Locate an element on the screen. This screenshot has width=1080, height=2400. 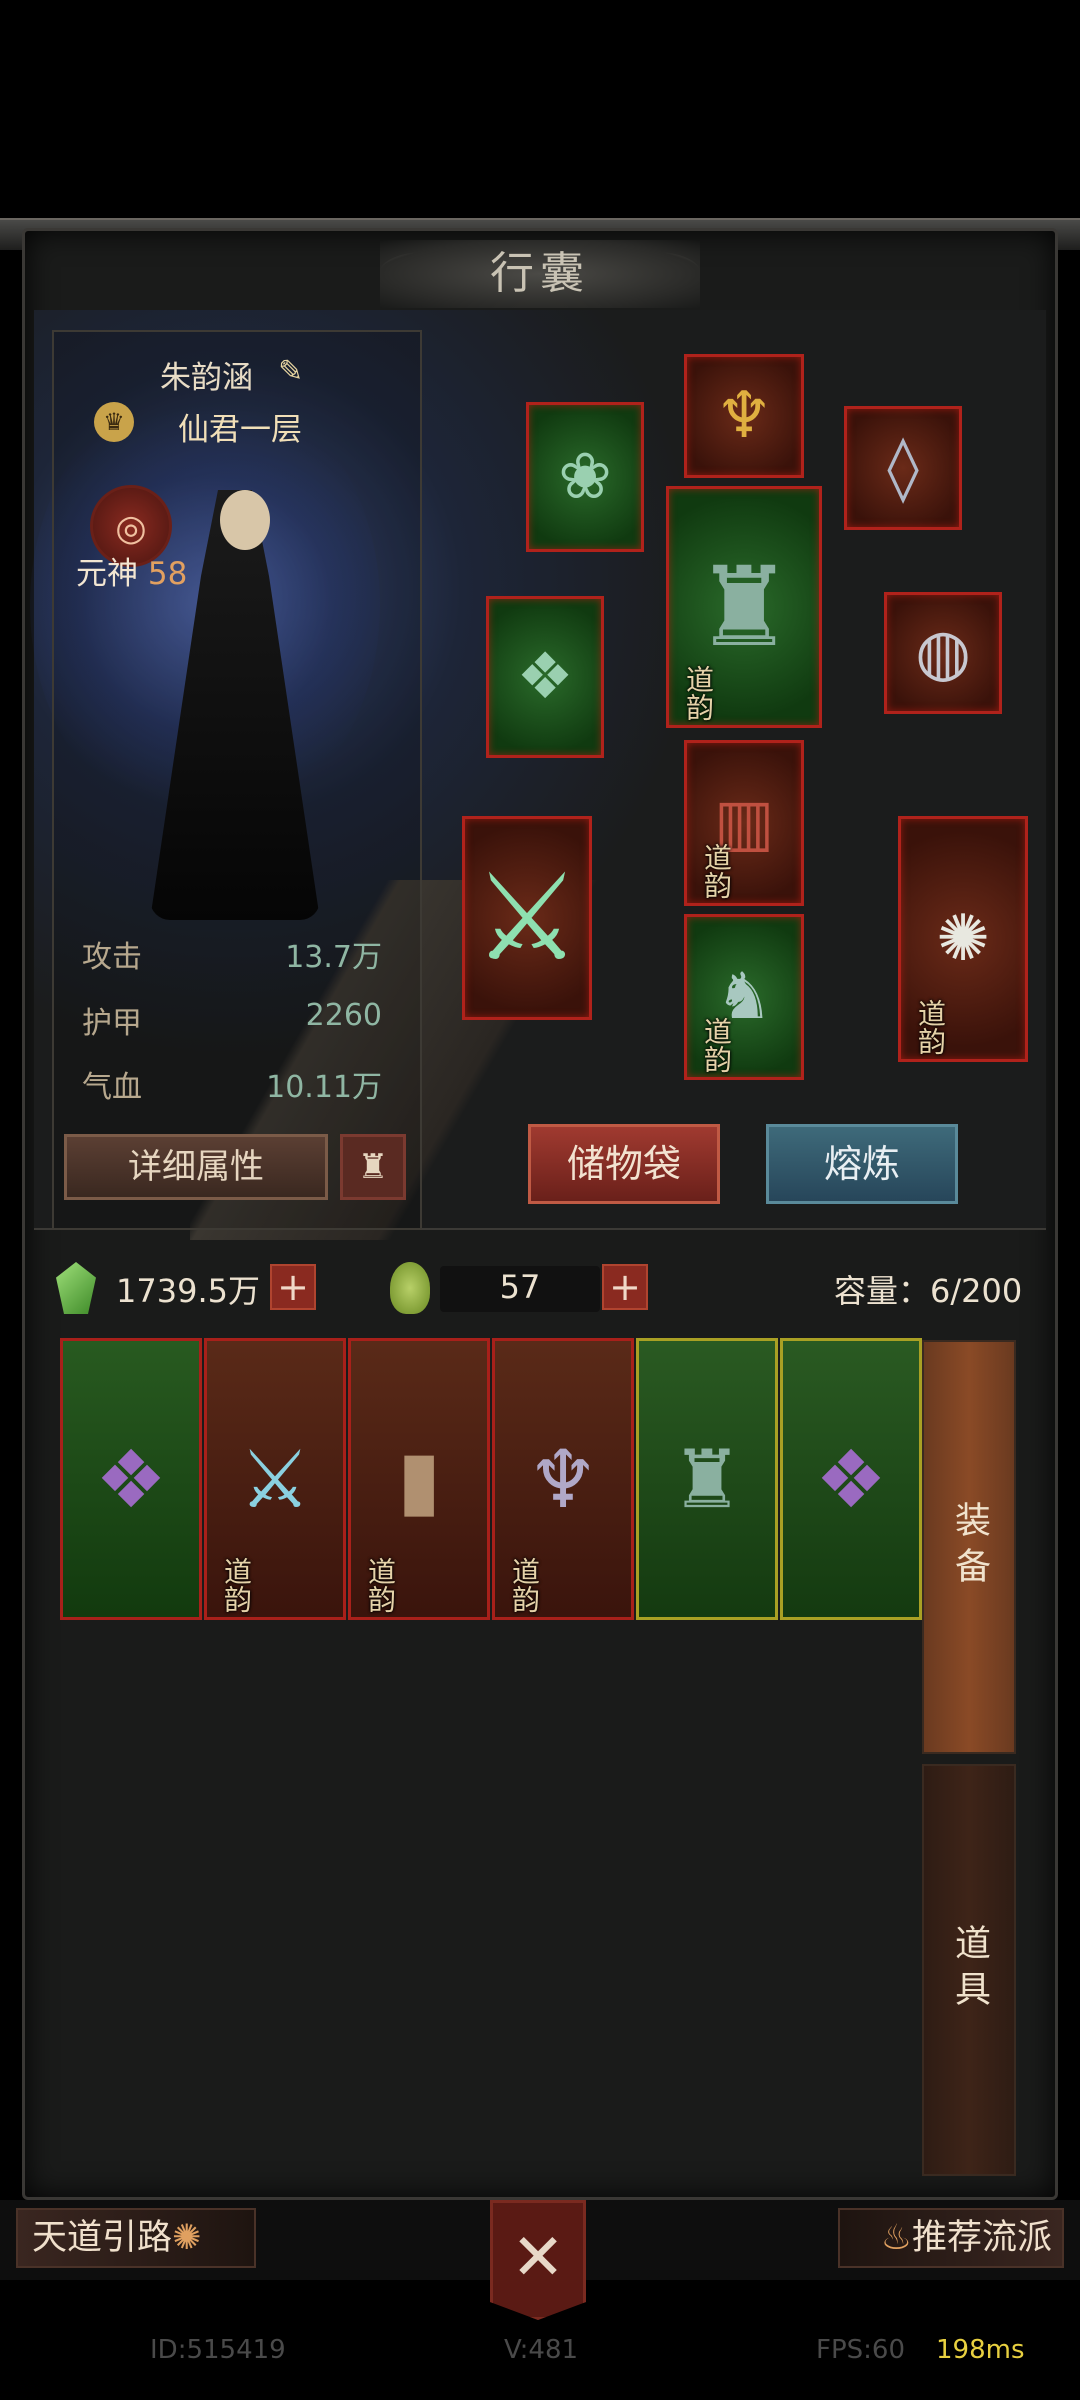
version: V:481 is located at coordinates (541, 2350).